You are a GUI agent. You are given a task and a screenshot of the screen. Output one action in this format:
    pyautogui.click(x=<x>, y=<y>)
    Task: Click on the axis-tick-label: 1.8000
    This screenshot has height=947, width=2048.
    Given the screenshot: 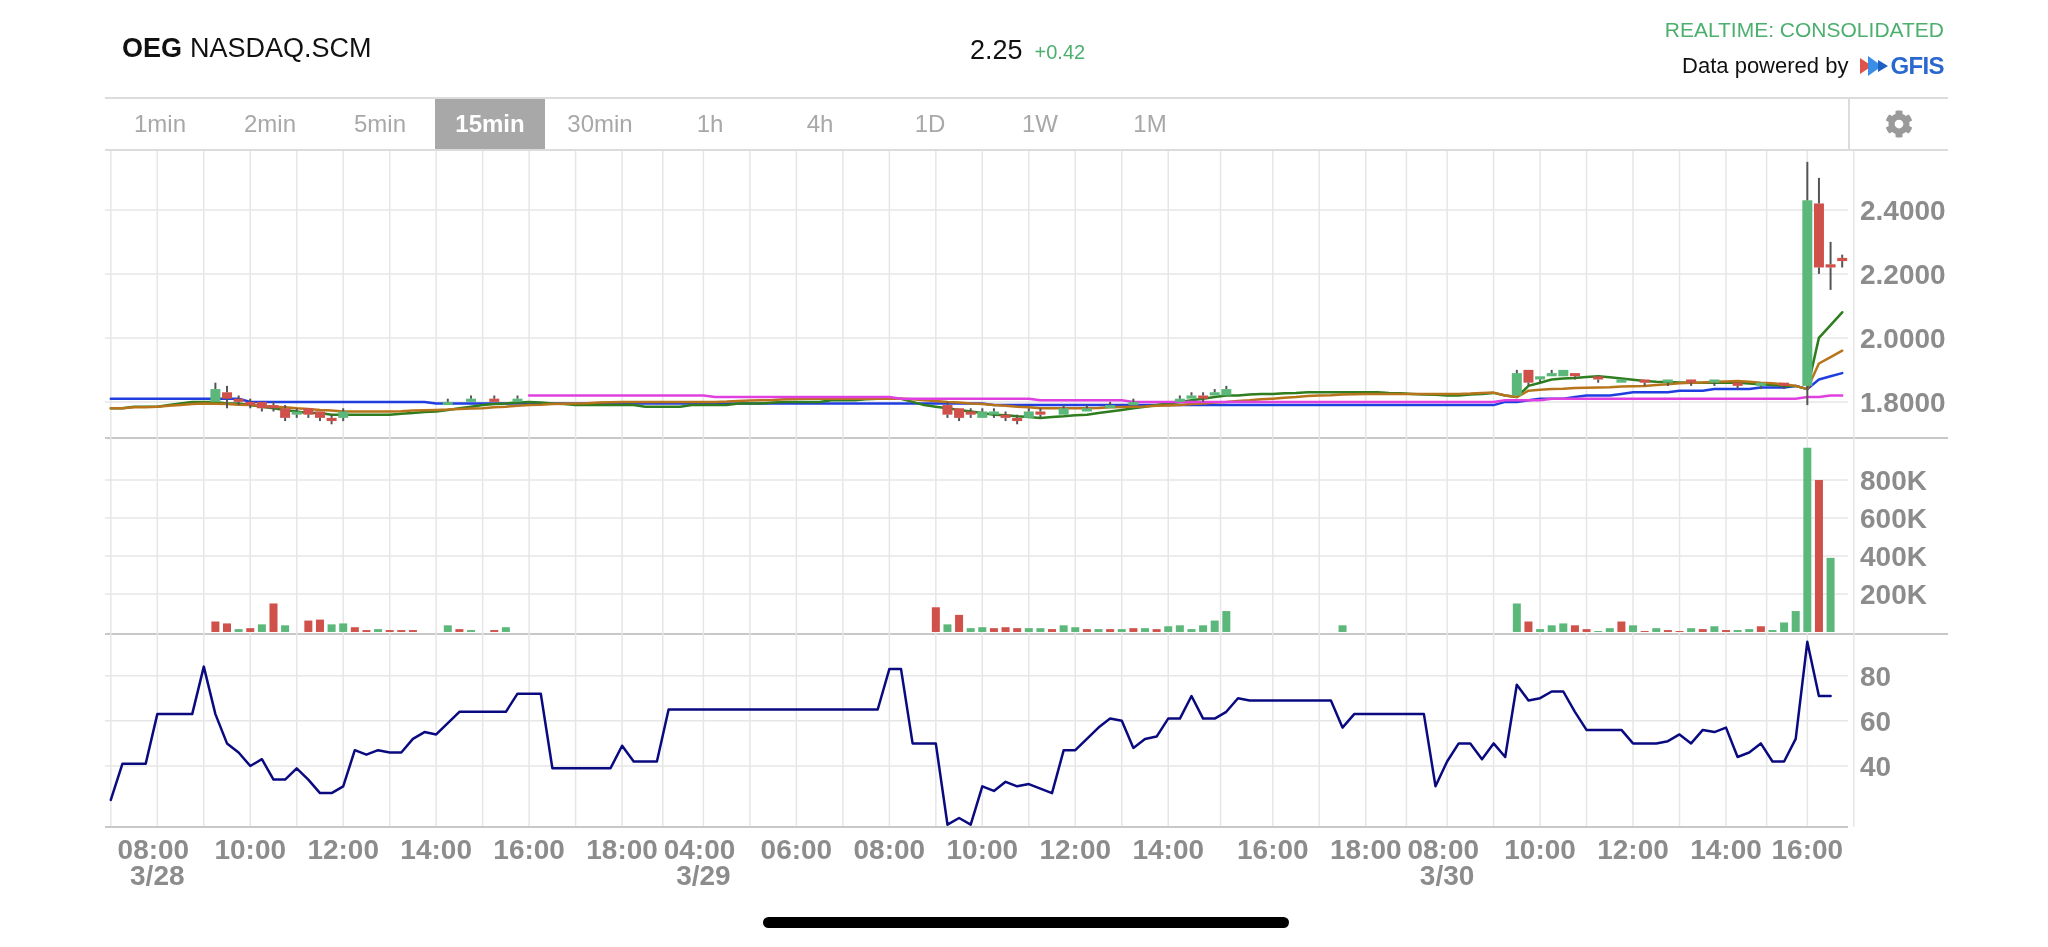 What is the action you would take?
    pyautogui.click(x=1903, y=402)
    